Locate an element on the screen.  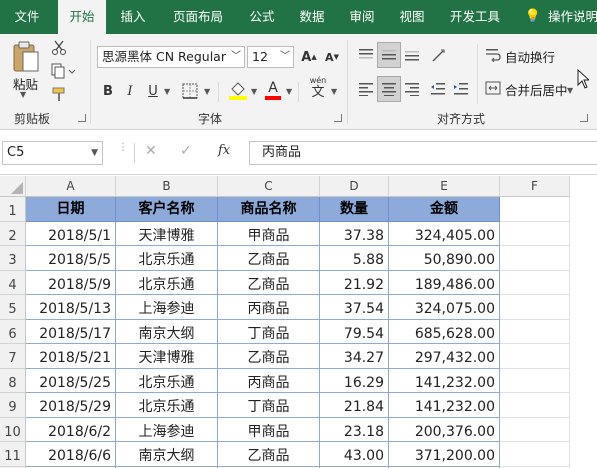
tab-page-layout: 页面布局 is located at coordinates (198, 17).